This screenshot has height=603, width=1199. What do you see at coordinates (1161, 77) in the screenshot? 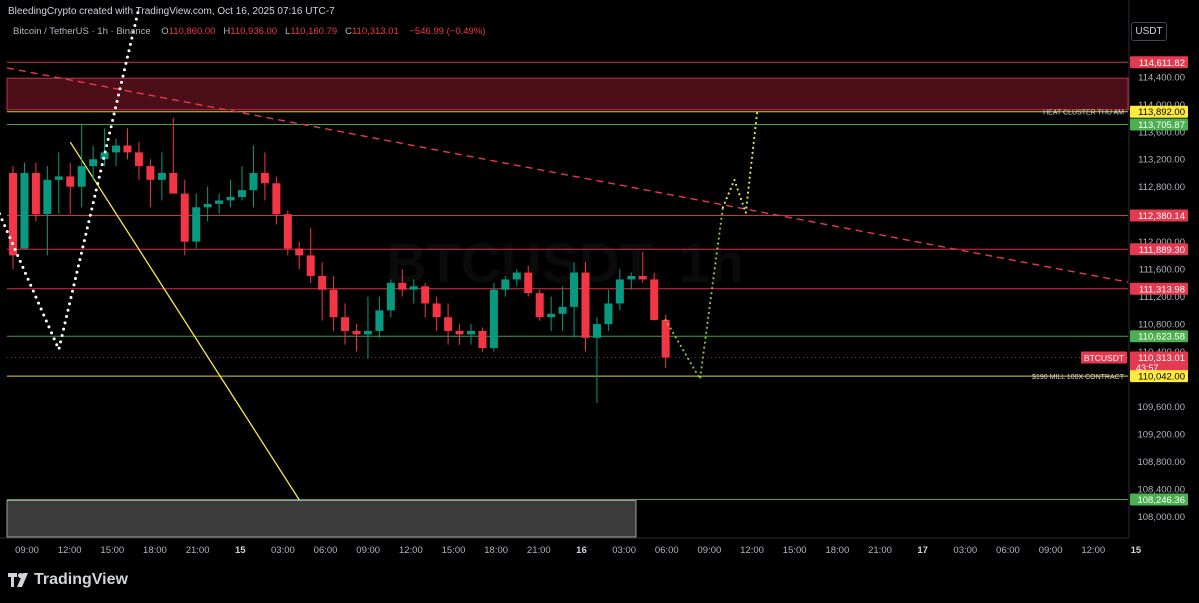
I see `y-tick-label: 114,400.00` at bounding box center [1161, 77].